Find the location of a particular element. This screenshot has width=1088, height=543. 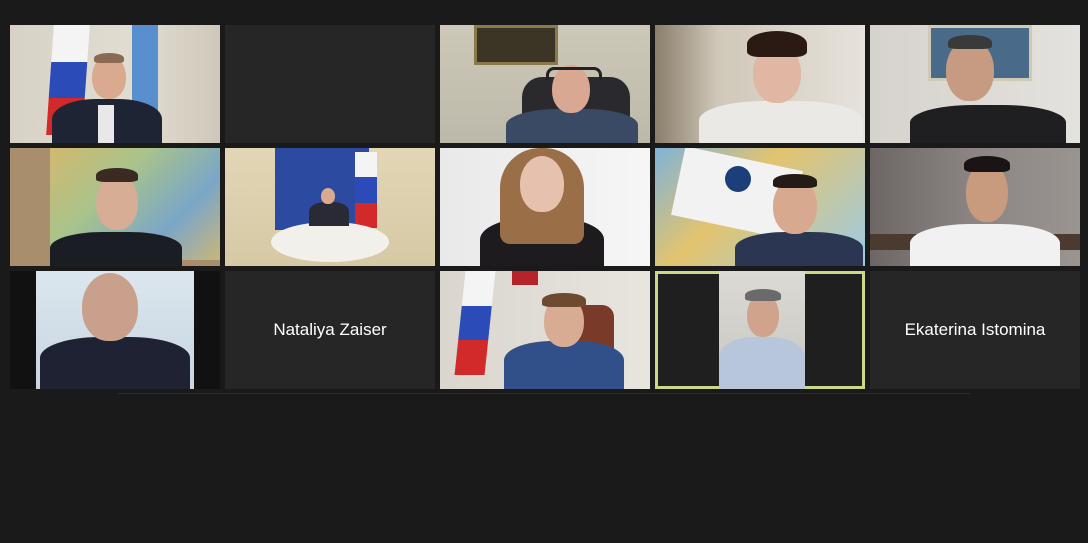

coat-of-arms-icon is located at coordinates (525, 278).